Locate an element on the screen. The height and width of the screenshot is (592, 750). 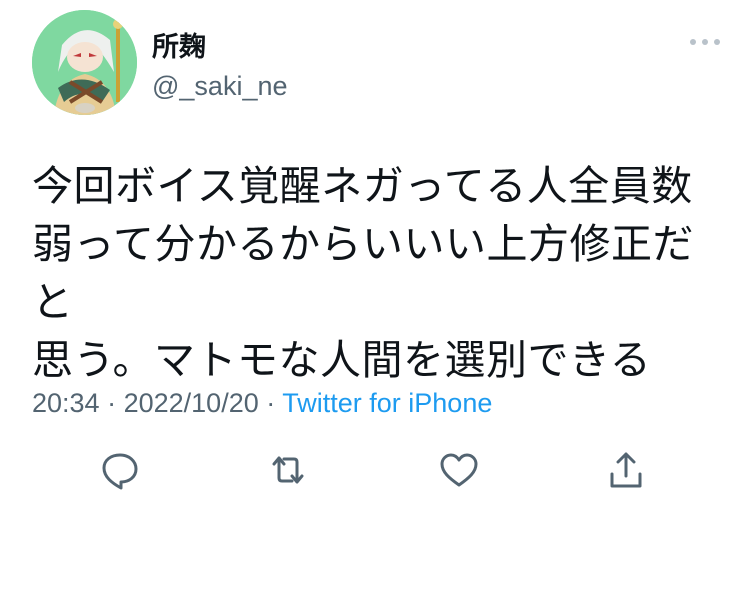
user-handle: @_saki_ne is located at coordinates (220, 86).